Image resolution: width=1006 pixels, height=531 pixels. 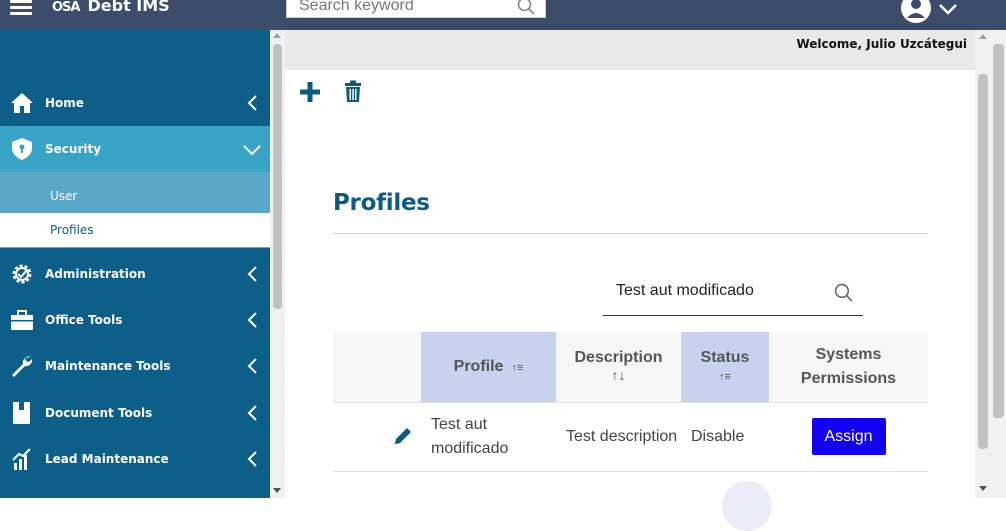 I want to click on sidebar-subitem-label: User, so click(x=64, y=196).